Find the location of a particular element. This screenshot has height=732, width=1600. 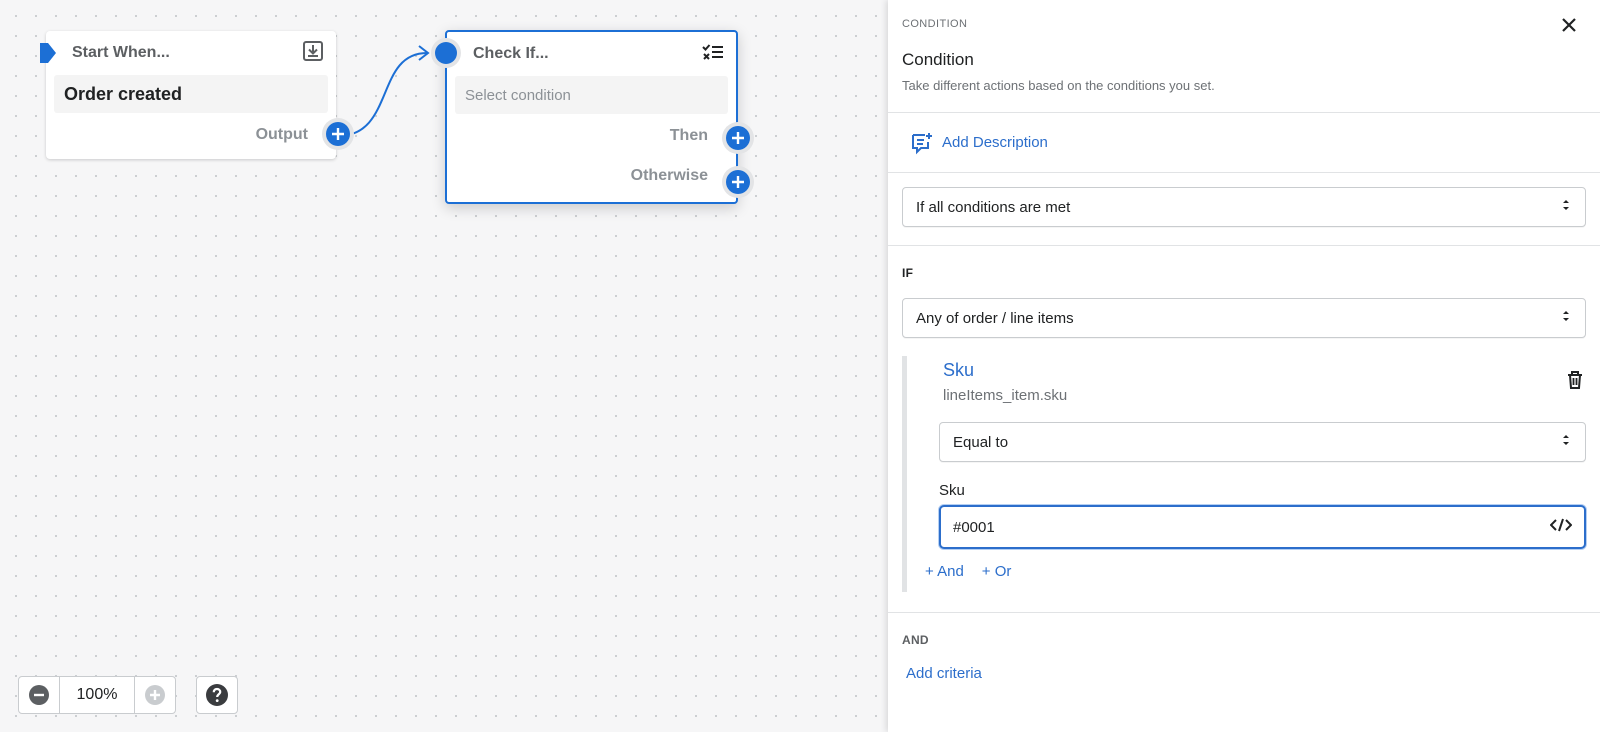

zoom-level: 100% is located at coordinates (97, 695).